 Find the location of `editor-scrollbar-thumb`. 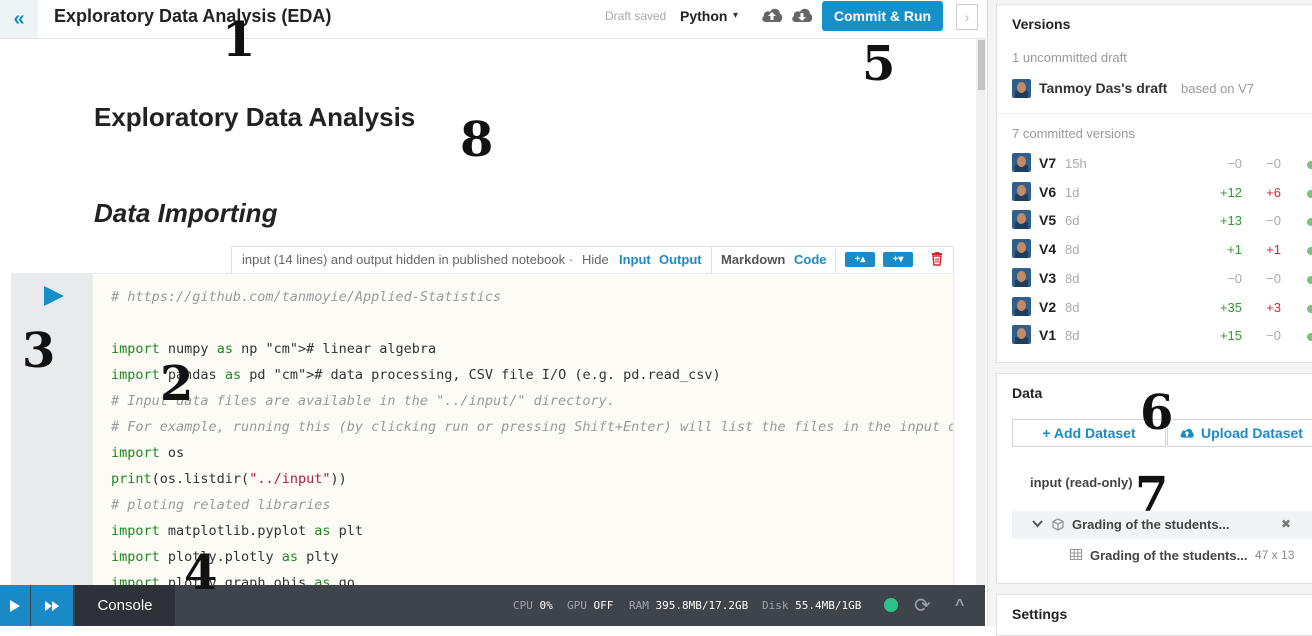

editor-scrollbar-thumb is located at coordinates (981, 65).